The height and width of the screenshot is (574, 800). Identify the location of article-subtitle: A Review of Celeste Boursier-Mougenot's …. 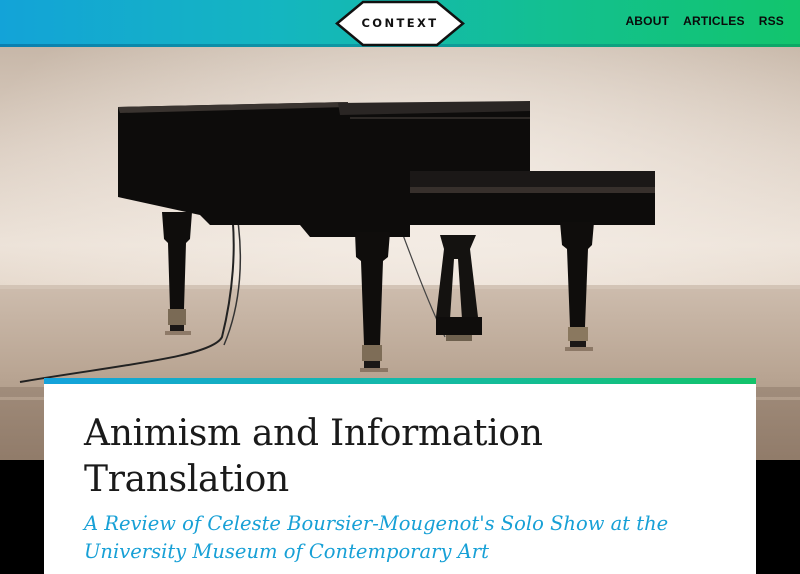
(376, 537).